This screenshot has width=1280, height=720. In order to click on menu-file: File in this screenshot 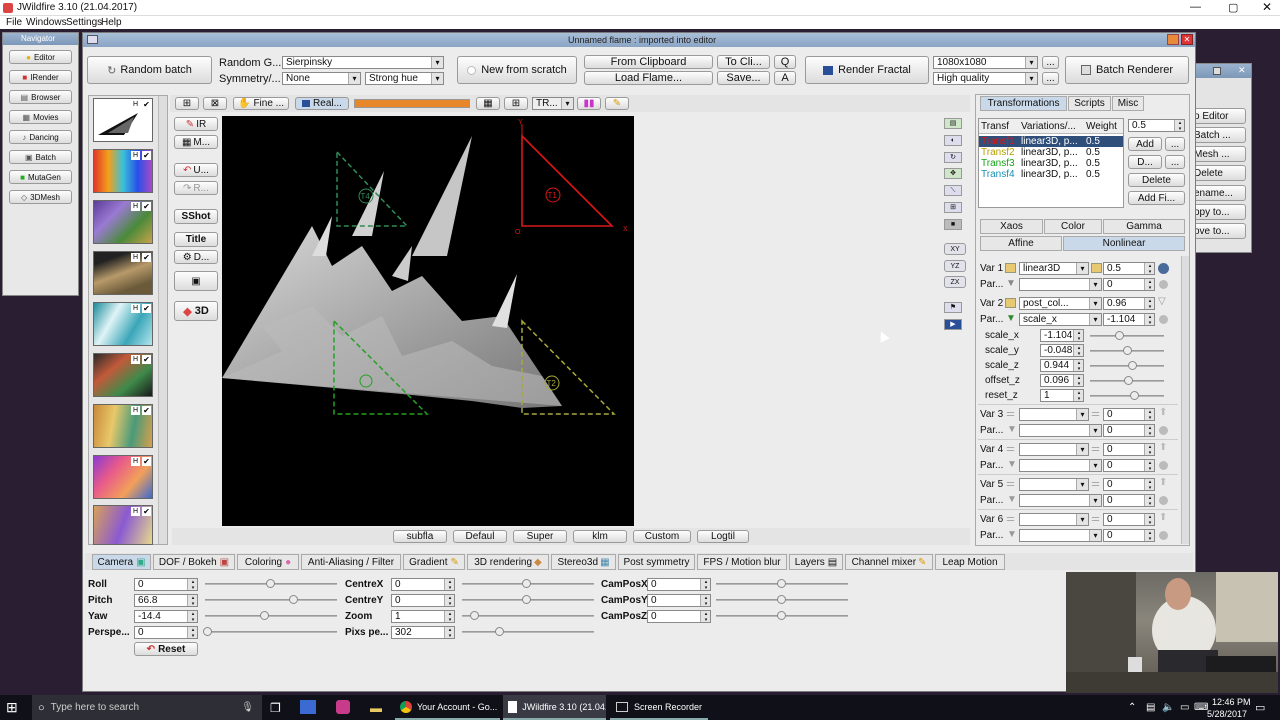, I will do `click(14, 22)`.